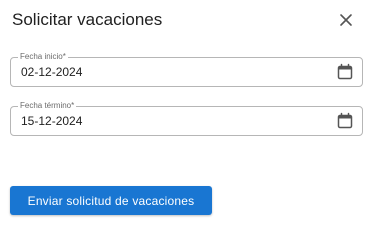 Image resolution: width=376 pixels, height=240 pixels. I want to click on end-date-calendar-button, so click(345, 121).